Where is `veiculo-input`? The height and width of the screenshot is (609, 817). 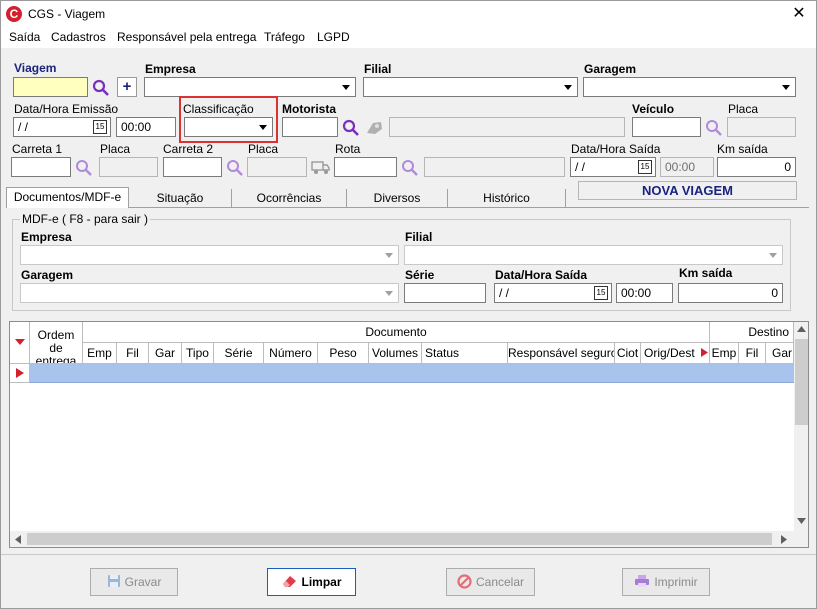
veiculo-input is located at coordinates (666, 127).